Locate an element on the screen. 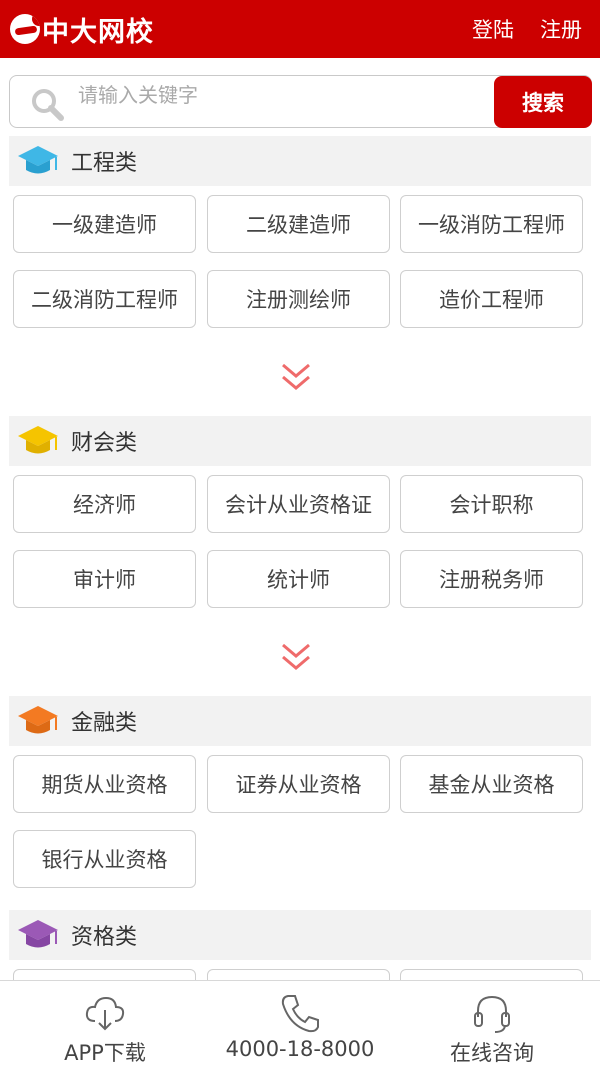  search-input is located at coordinates (283, 95).